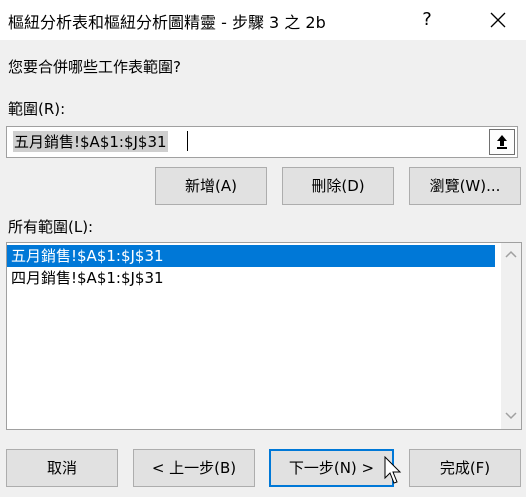 The image size is (526, 497). What do you see at coordinates (511, 336) in the screenshot?
I see `scrollbar` at bounding box center [511, 336].